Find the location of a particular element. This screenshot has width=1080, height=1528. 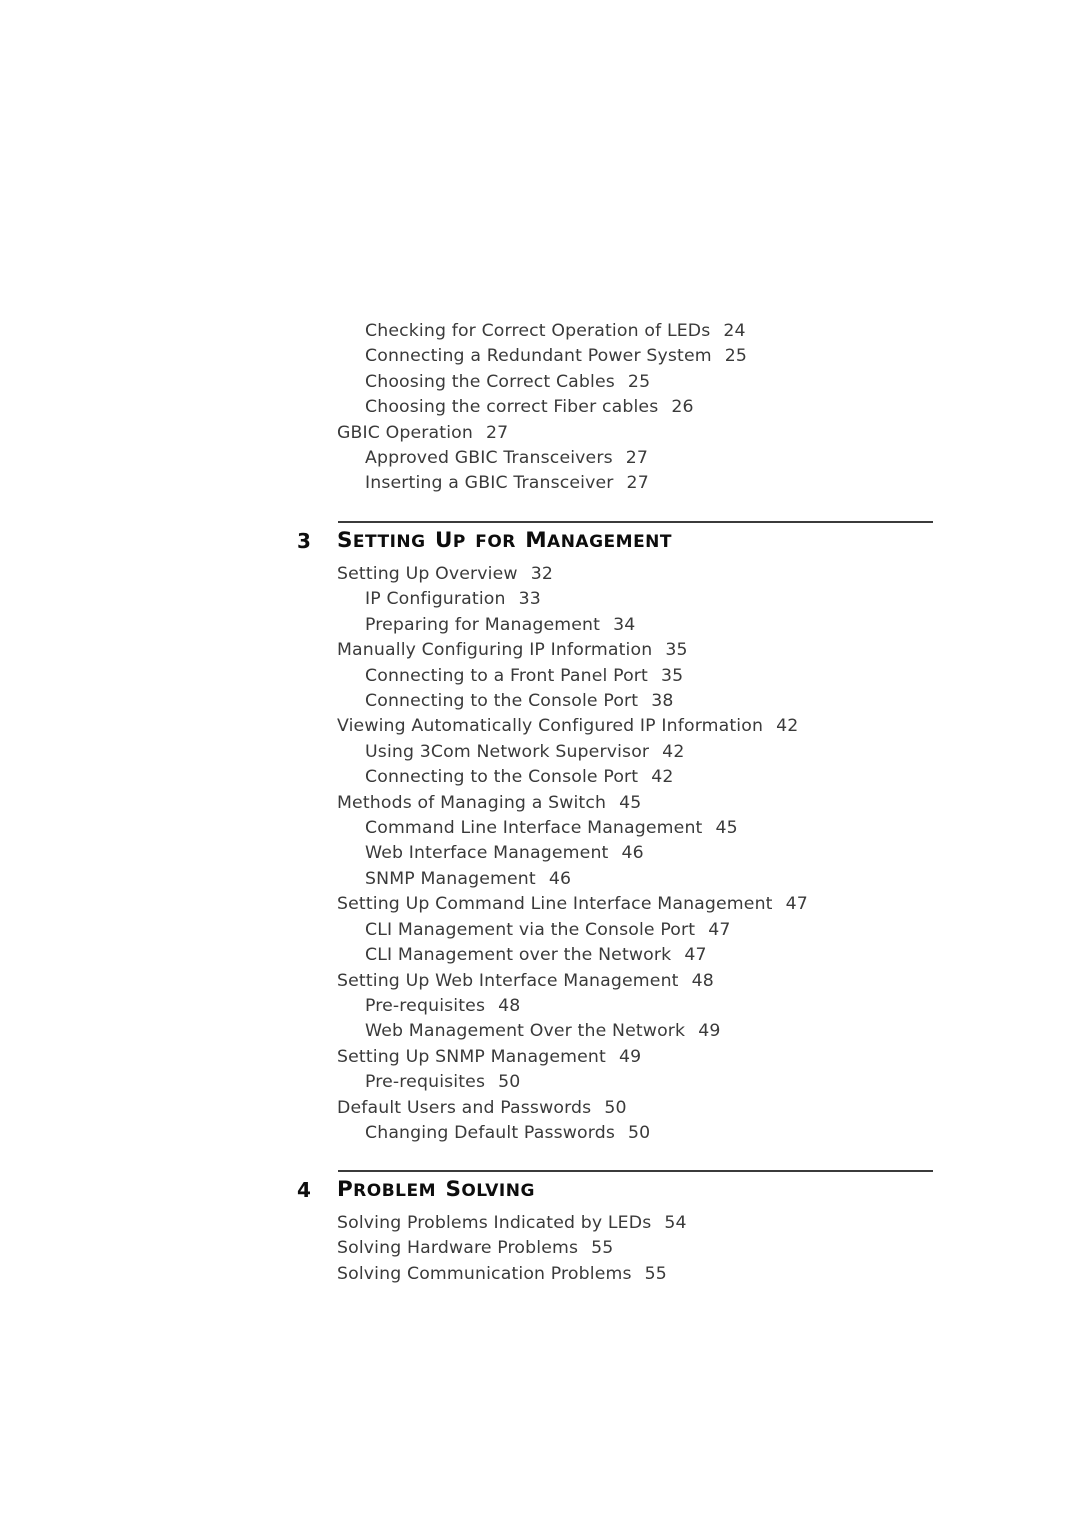

toc-entry-label: Setting Up Web Interface Management is located at coordinates (508, 980).